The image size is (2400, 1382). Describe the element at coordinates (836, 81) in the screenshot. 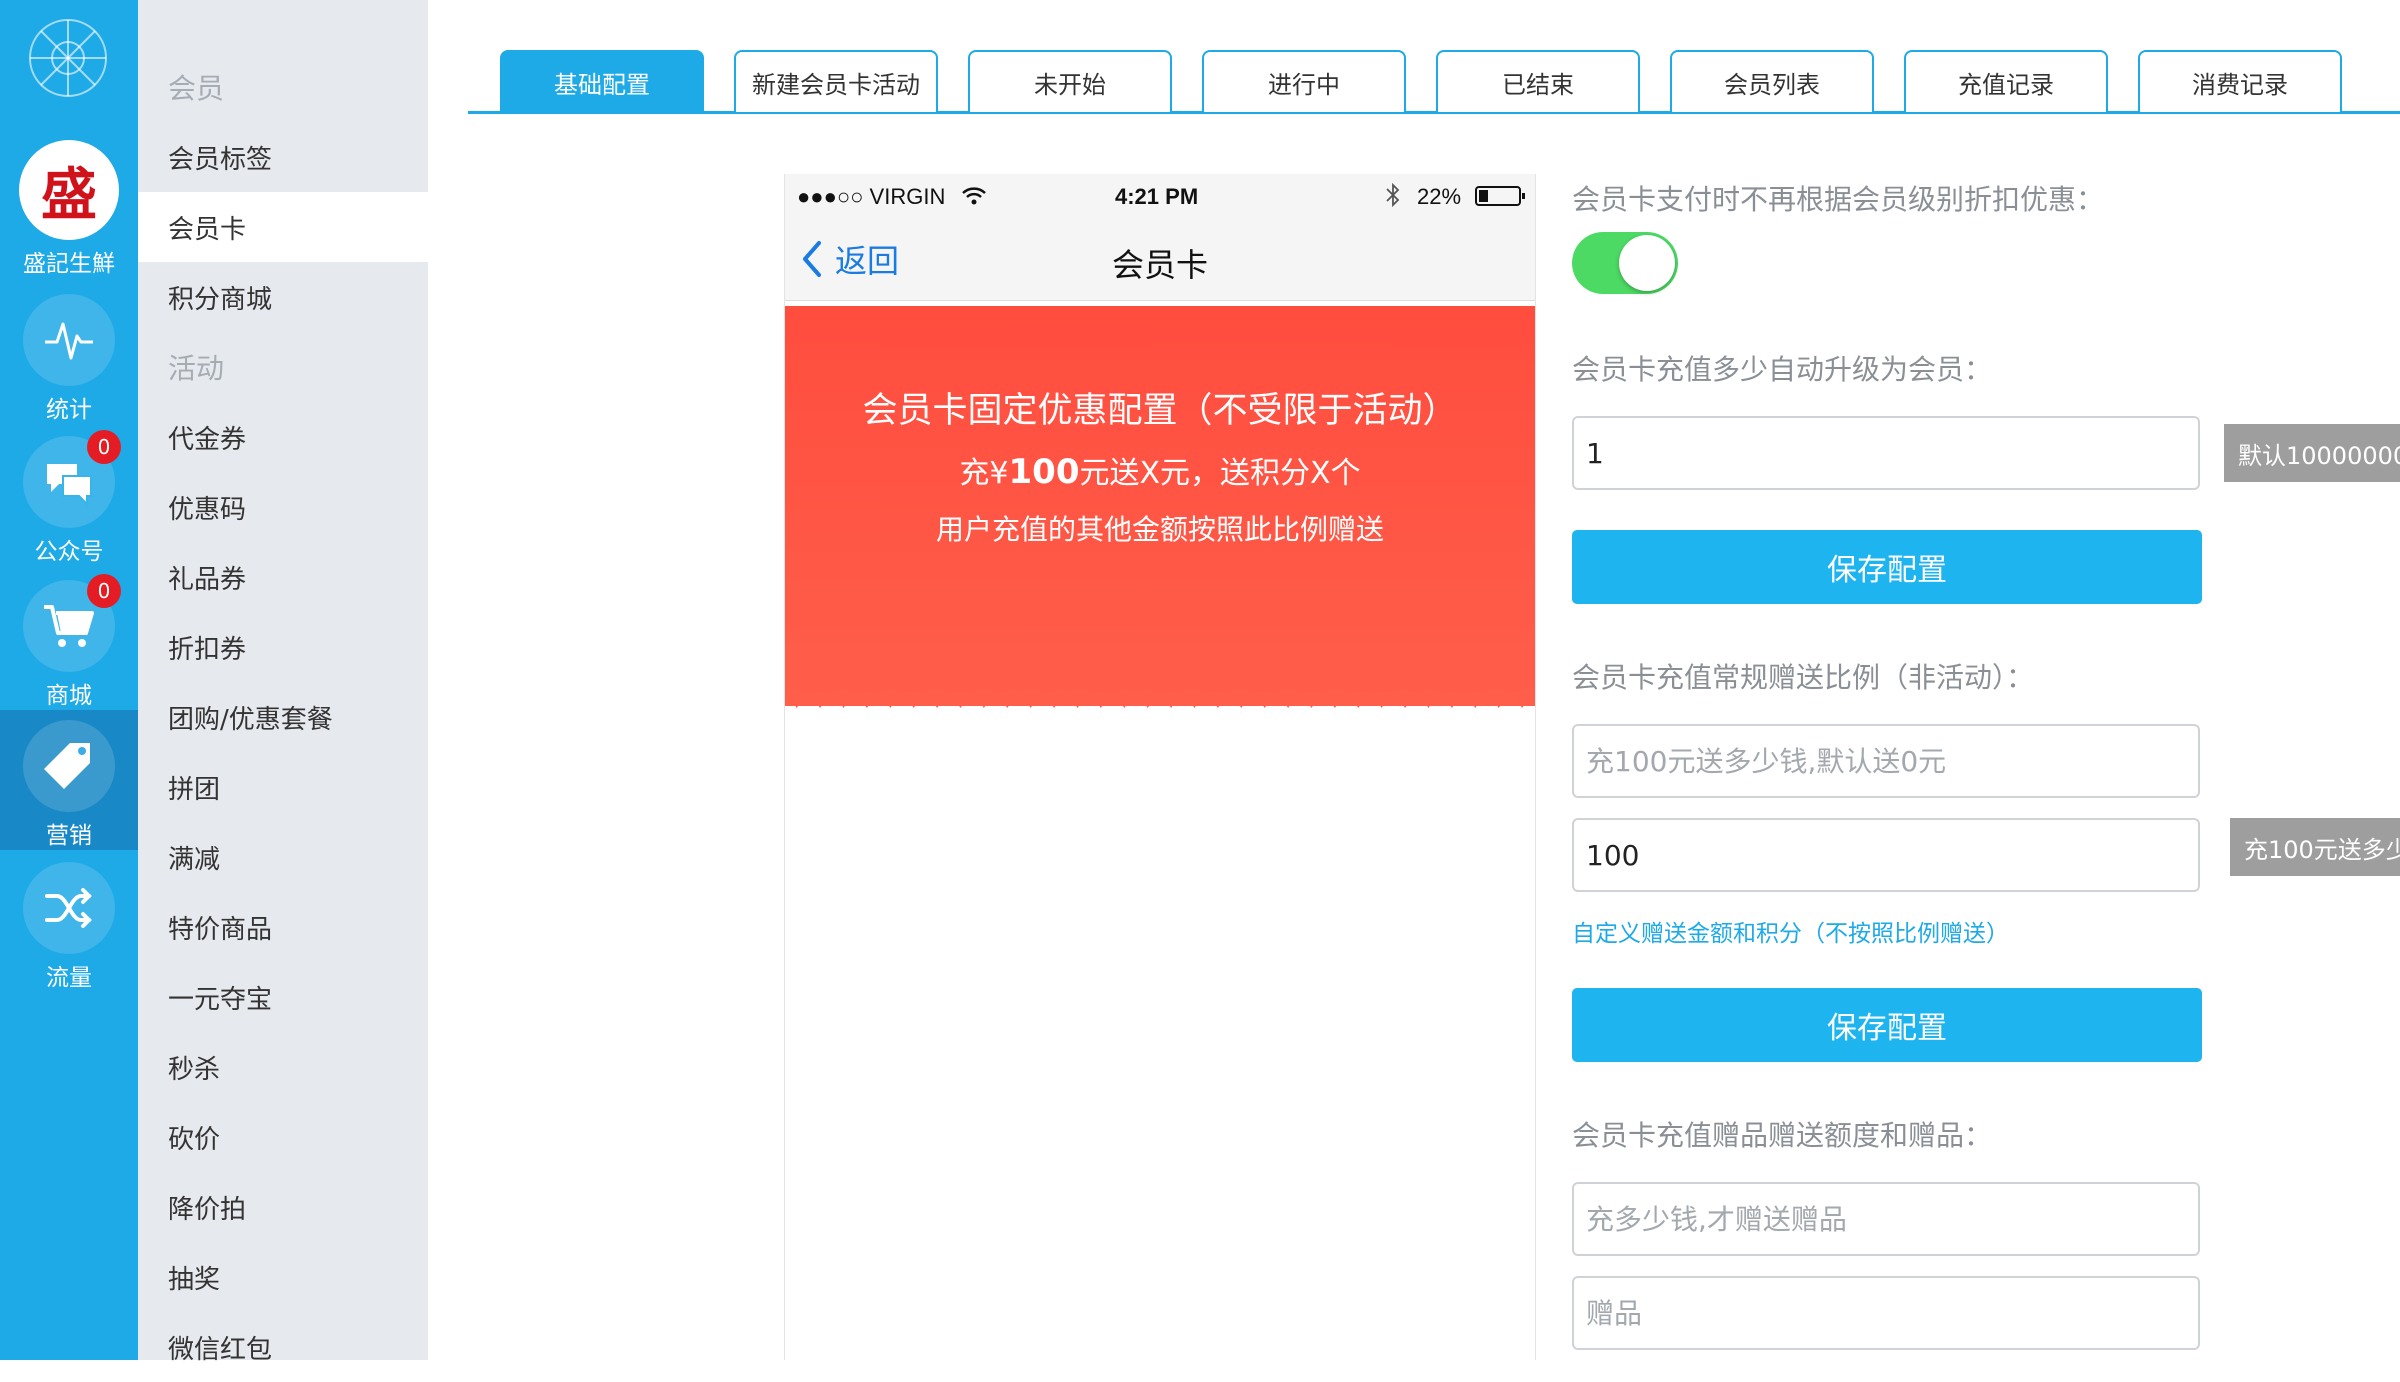

I see `tab-new-activity: 新建会员卡活动` at that location.